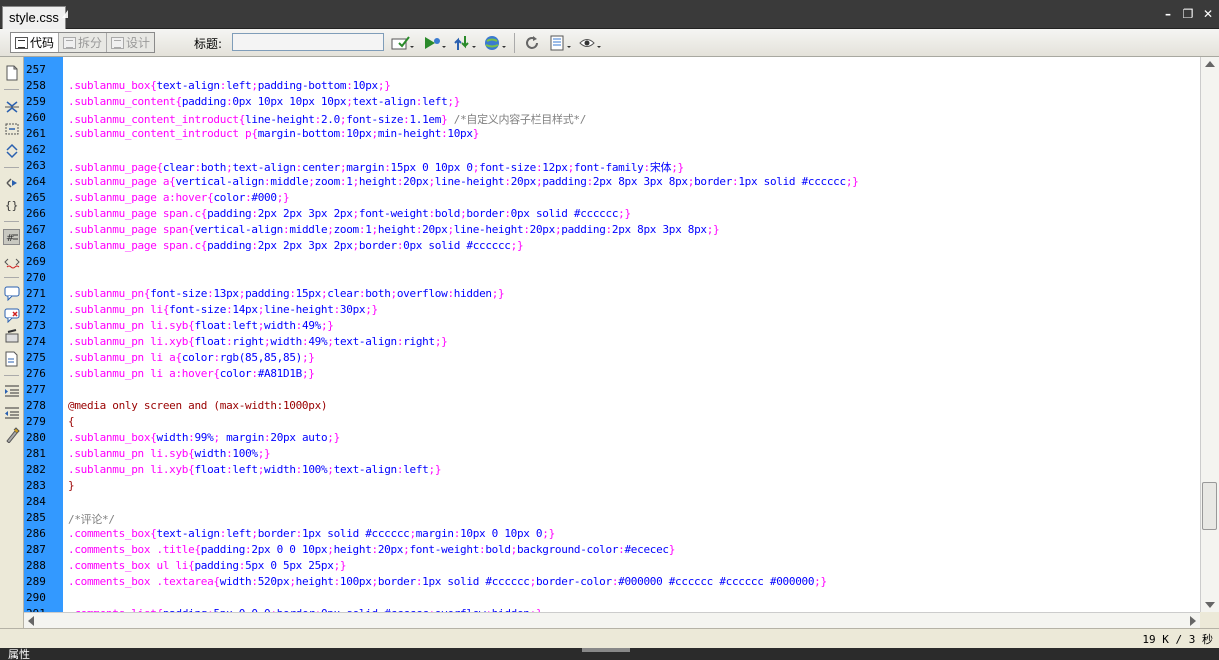  Describe the element at coordinates (11, 129) in the screenshot. I see `collapse-selection-icon` at that location.